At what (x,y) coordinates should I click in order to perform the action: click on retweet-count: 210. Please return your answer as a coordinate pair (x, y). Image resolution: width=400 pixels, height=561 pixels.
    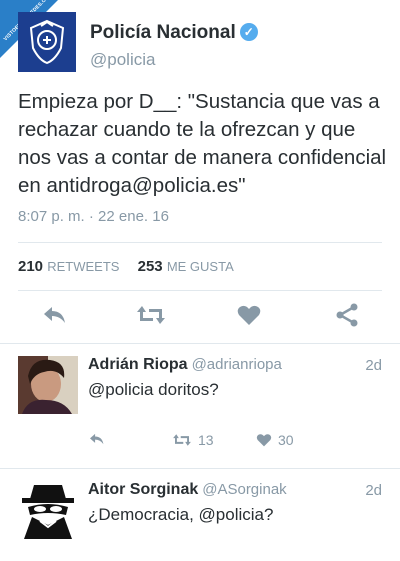
    Looking at the image, I should click on (30, 266).